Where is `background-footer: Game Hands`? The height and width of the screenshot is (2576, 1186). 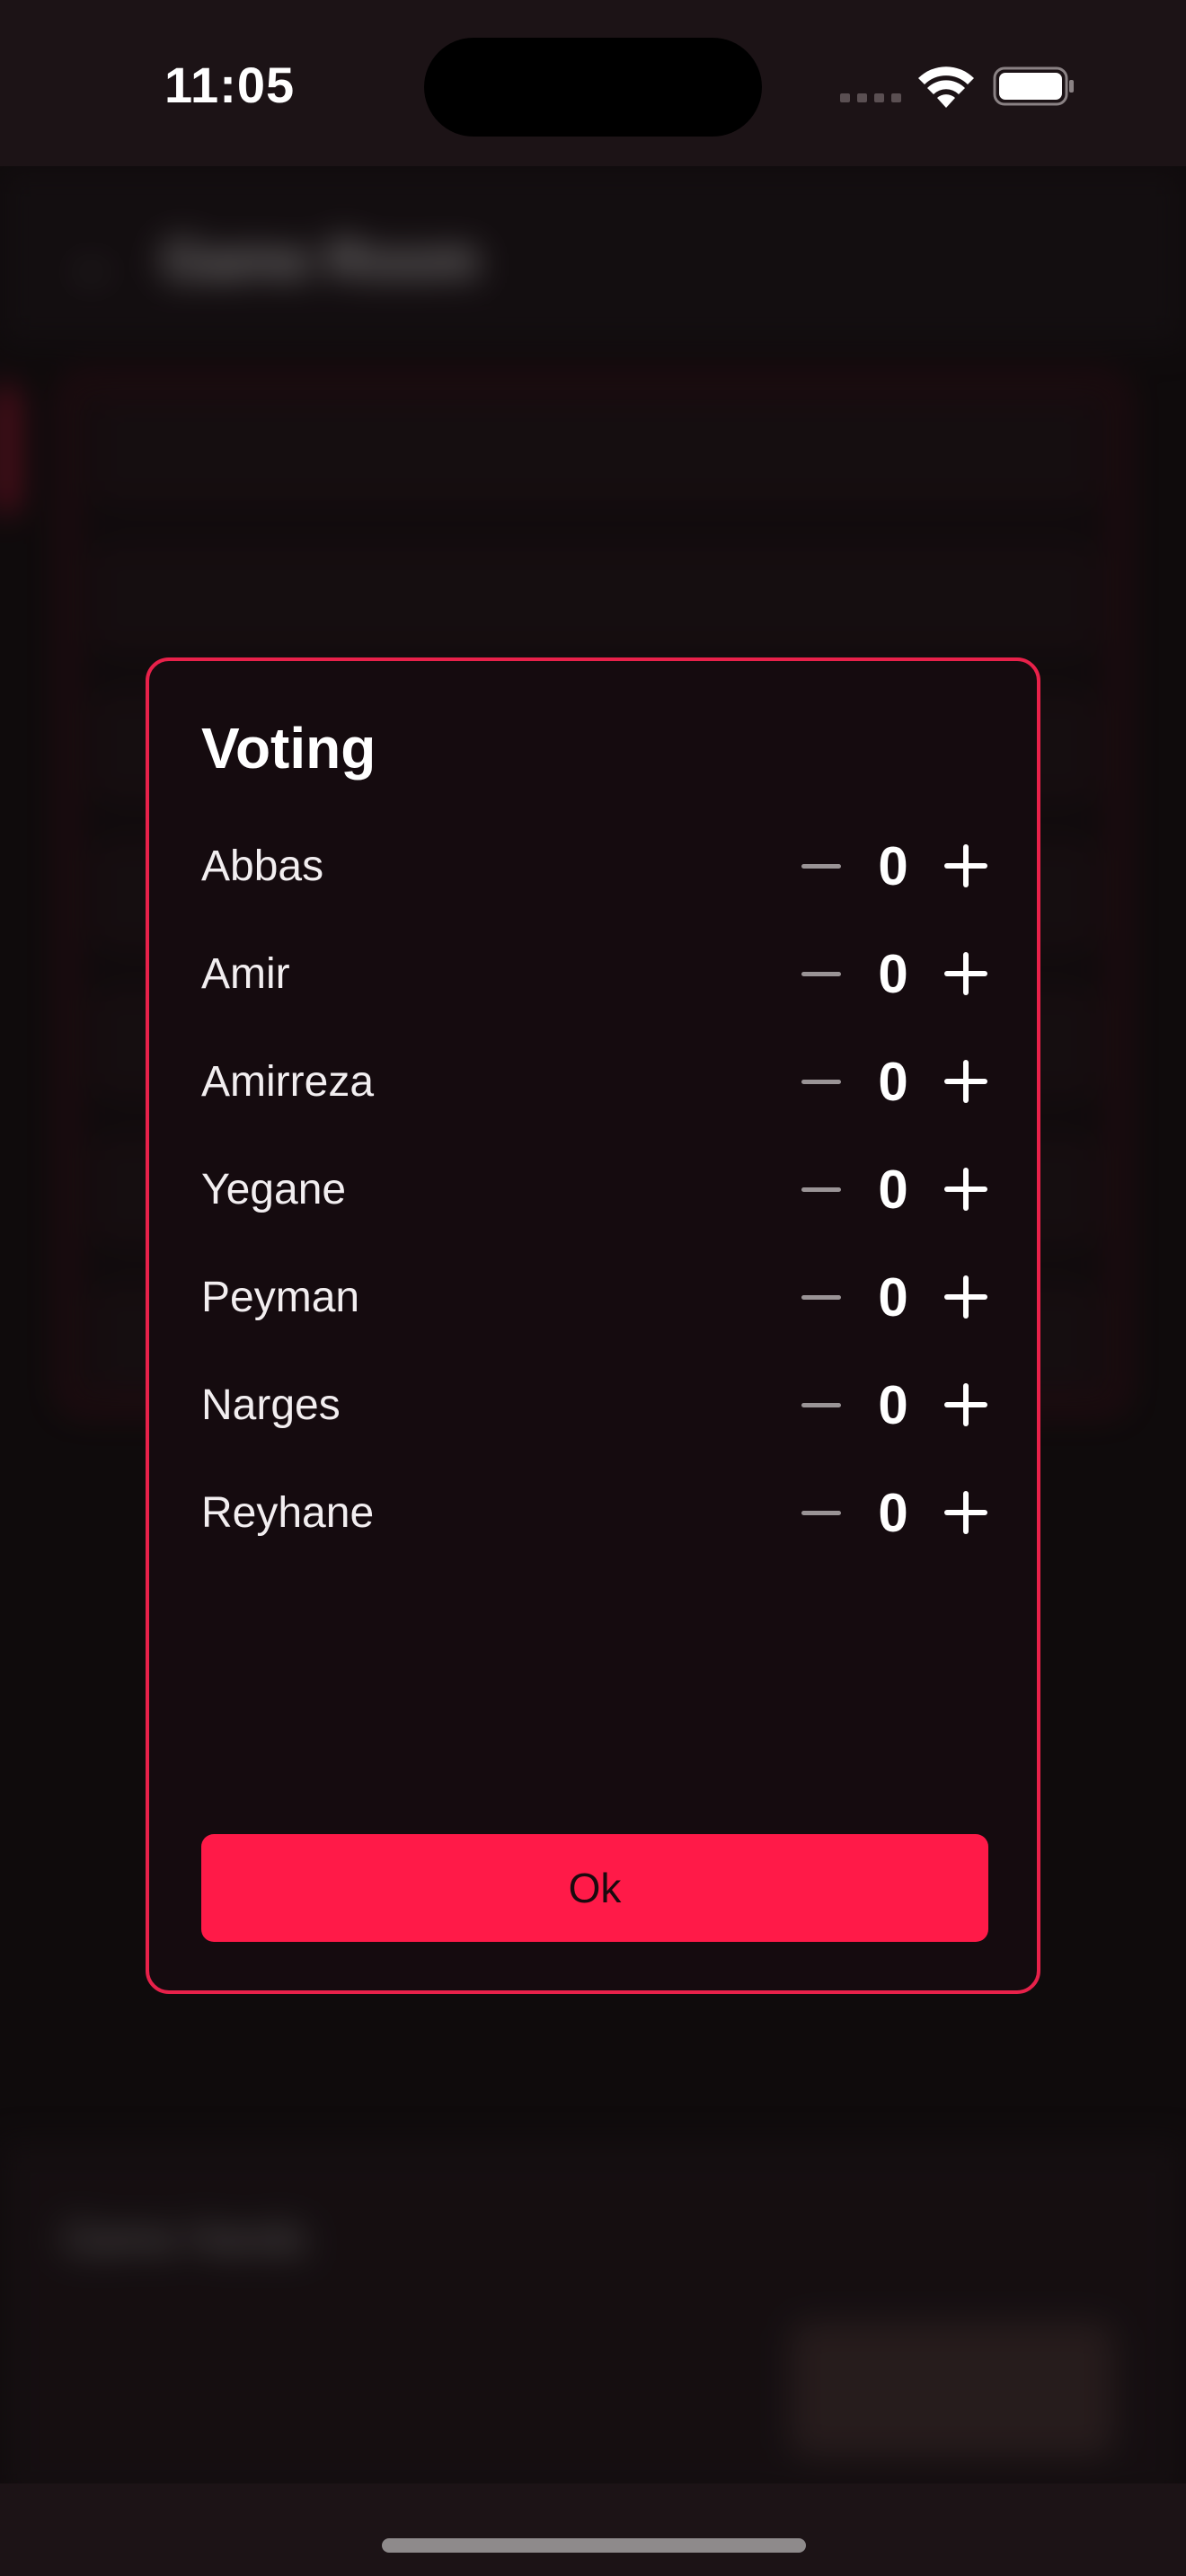
background-footer: Game Hands is located at coordinates (593, 2321).